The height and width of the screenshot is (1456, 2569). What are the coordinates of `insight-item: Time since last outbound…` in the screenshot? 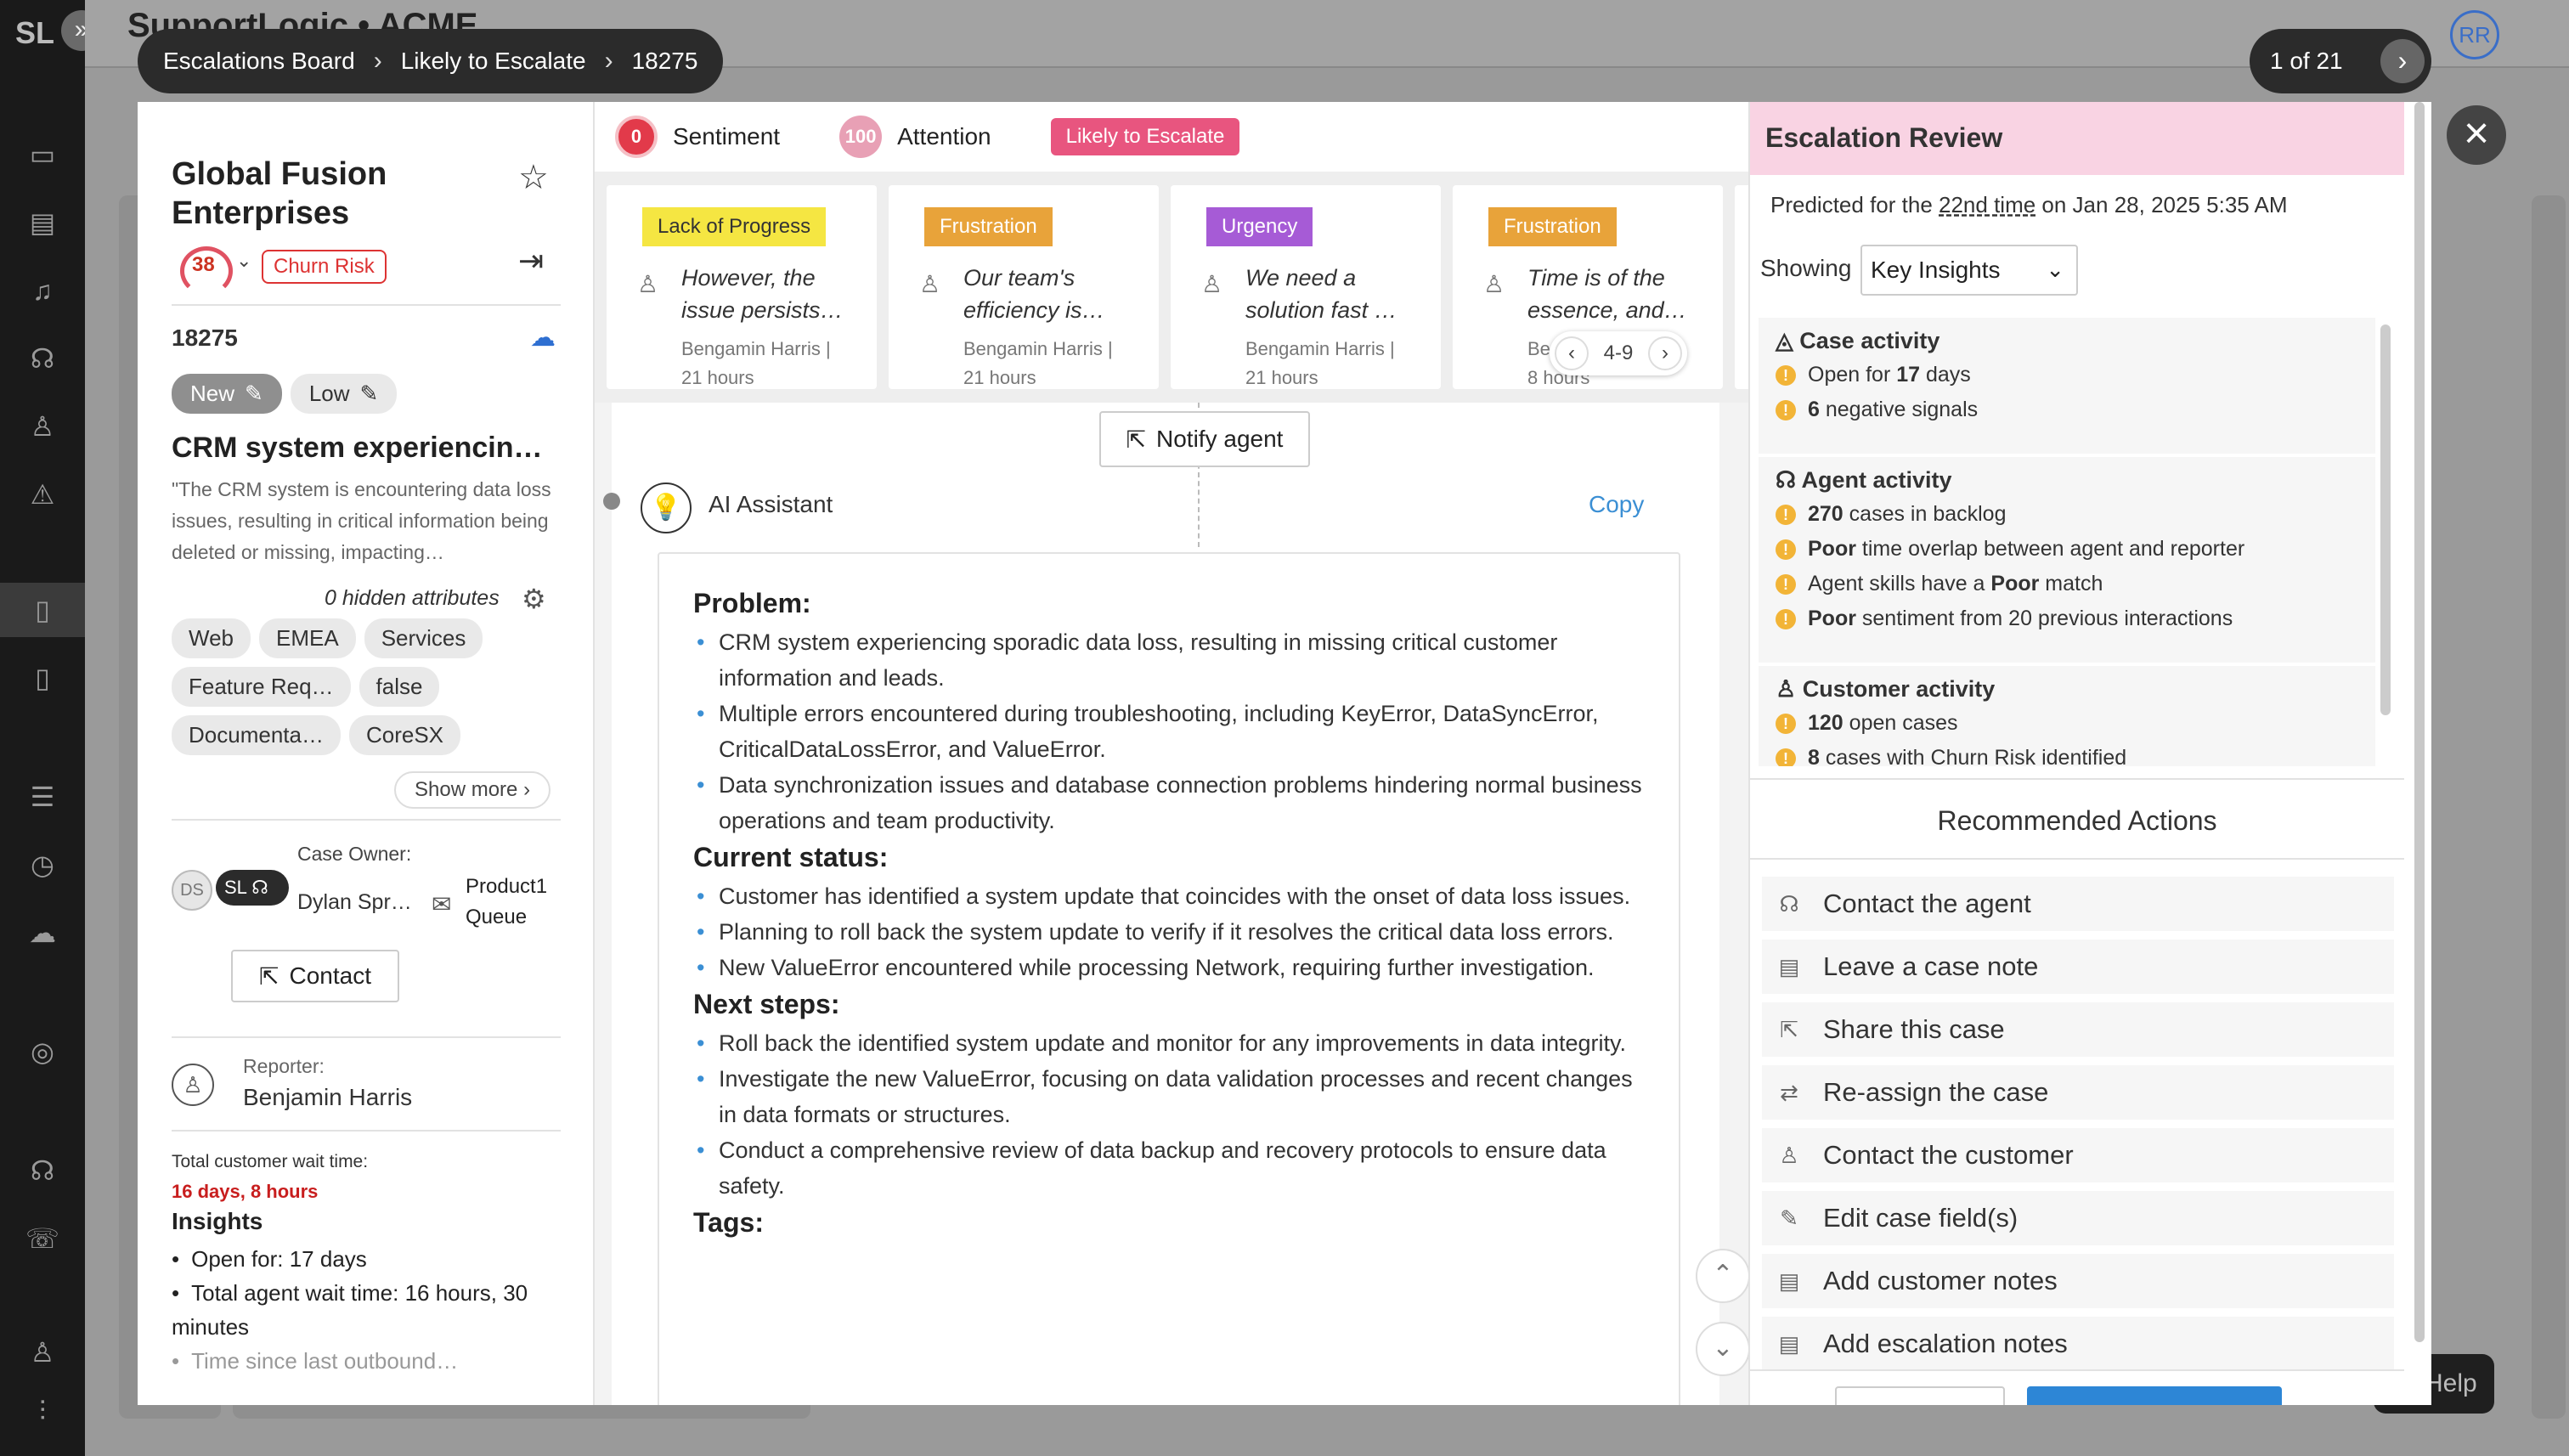 It's located at (376, 1361).